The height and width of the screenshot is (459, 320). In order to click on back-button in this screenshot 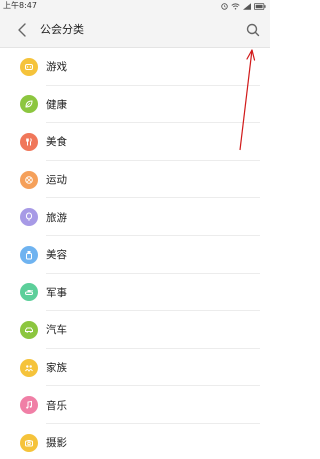, I will do `click(23, 30)`.